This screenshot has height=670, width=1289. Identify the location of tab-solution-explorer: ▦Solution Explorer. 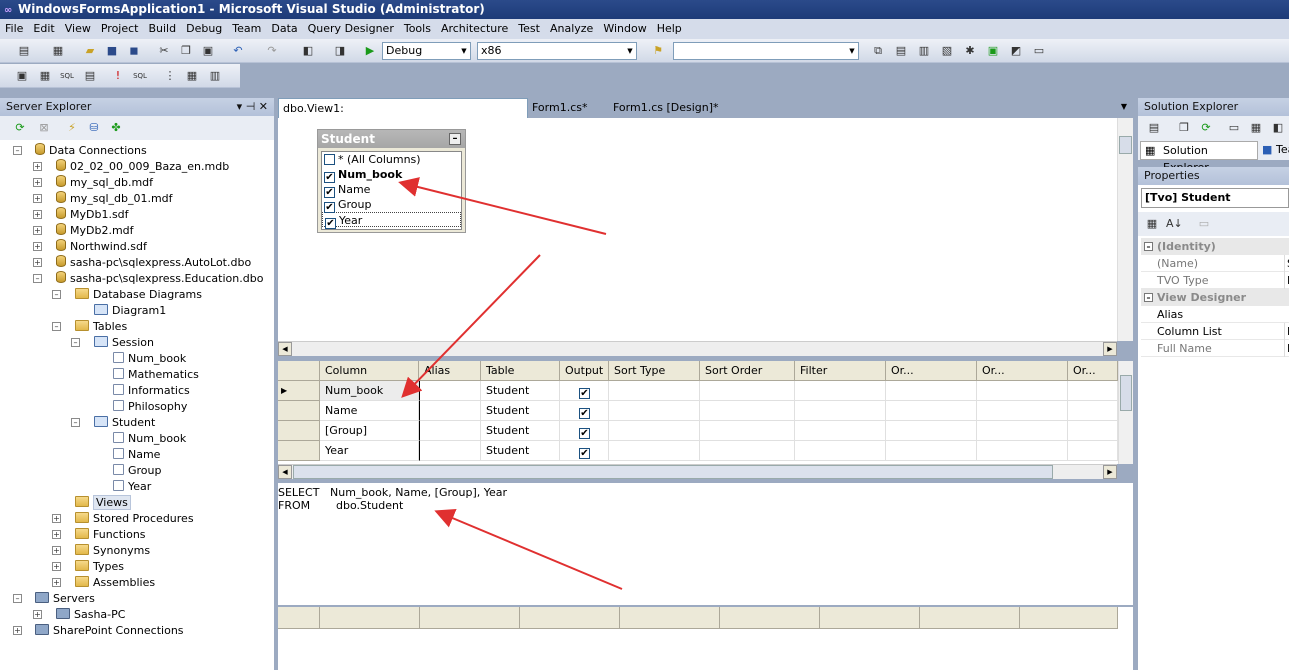
(1199, 157).